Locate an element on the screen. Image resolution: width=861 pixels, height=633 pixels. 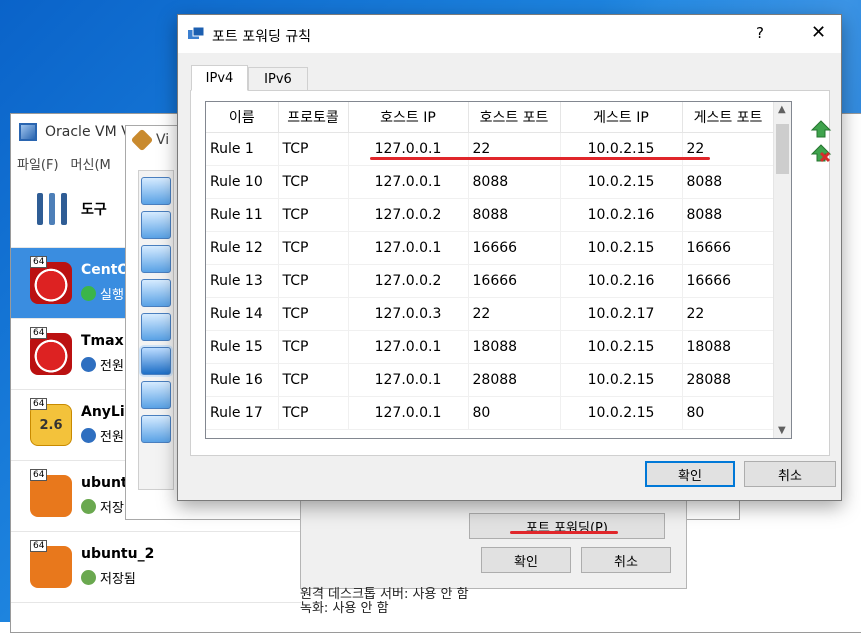
menu-file: 파일(F) is located at coordinates (38, 163).